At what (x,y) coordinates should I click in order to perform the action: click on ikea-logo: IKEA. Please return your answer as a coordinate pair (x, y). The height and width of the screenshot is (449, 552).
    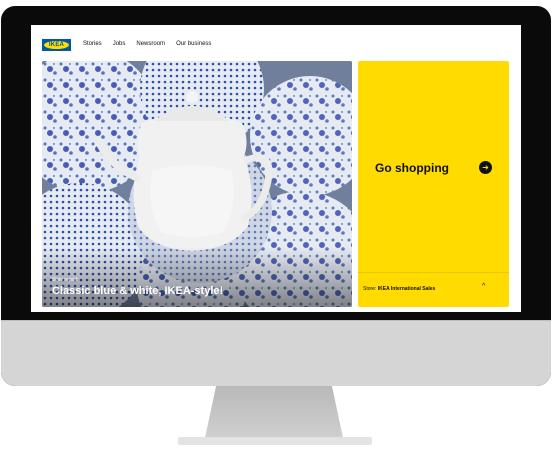
    Looking at the image, I should click on (56, 45).